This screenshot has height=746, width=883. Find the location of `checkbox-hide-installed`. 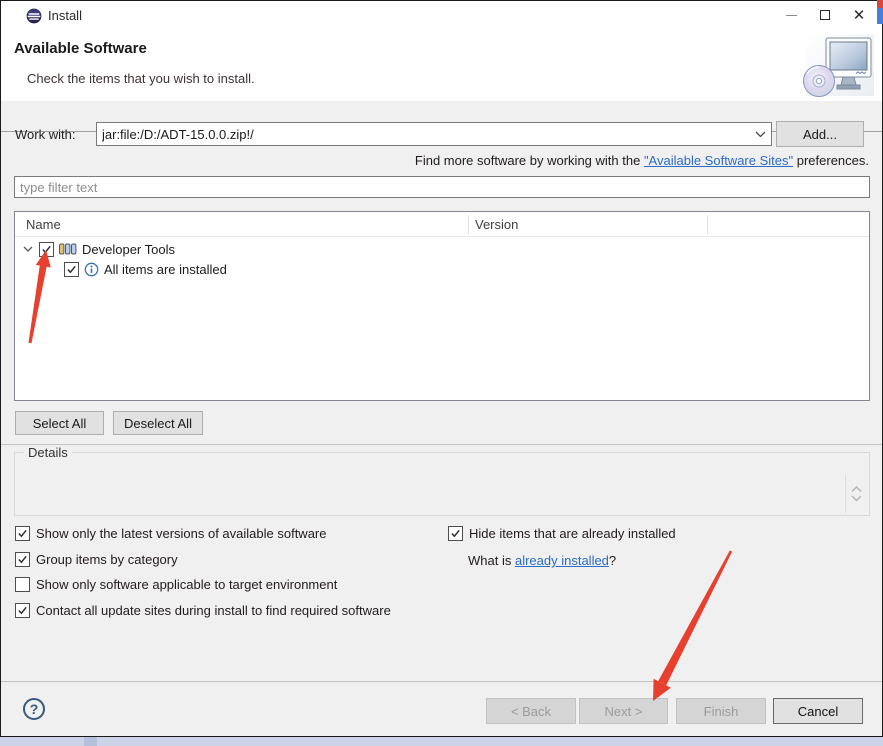

checkbox-hide-installed is located at coordinates (455, 533).